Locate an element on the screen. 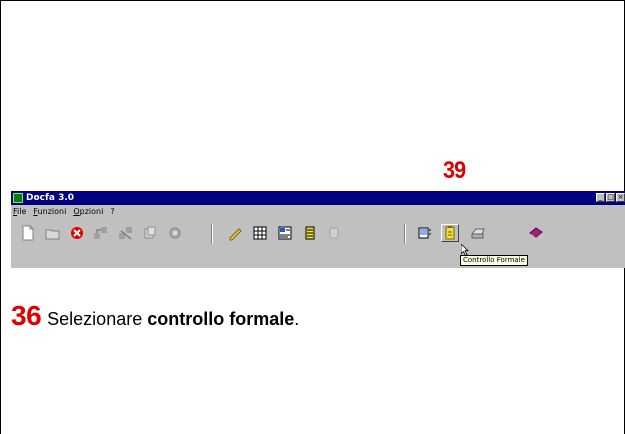  title-bar: Docfa 3.0 _ □ × is located at coordinates (318, 198).